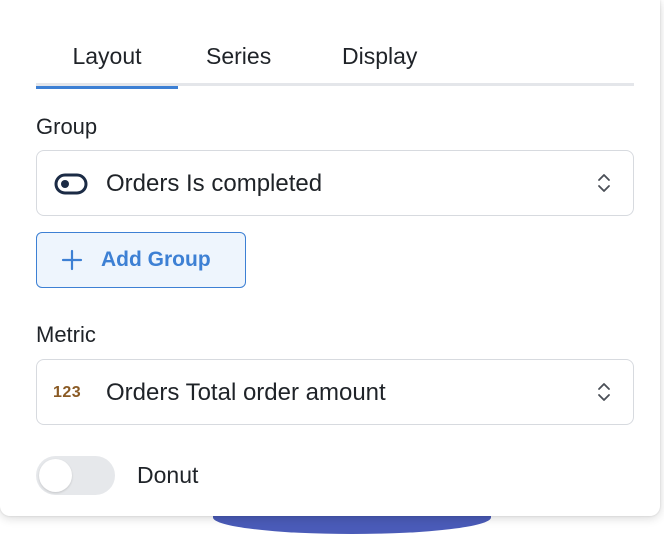  What do you see at coordinates (335, 62) in the screenshot?
I see `tab-bar: Layout Series Display` at bounding box center [335, 62].